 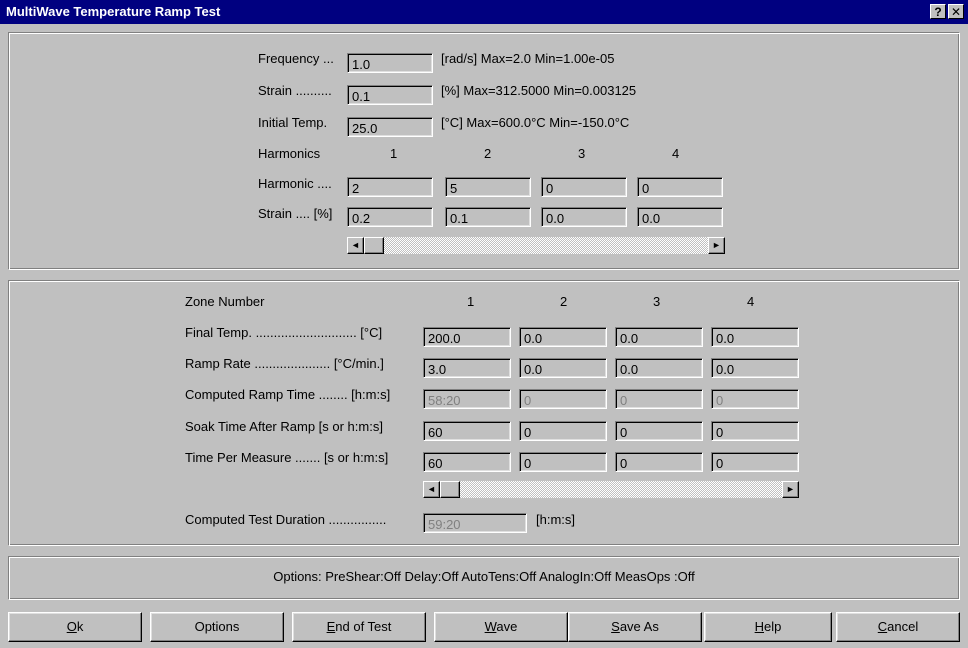 I want to click on time-per-measure-field-3: 0, so click(x=659, y=462).